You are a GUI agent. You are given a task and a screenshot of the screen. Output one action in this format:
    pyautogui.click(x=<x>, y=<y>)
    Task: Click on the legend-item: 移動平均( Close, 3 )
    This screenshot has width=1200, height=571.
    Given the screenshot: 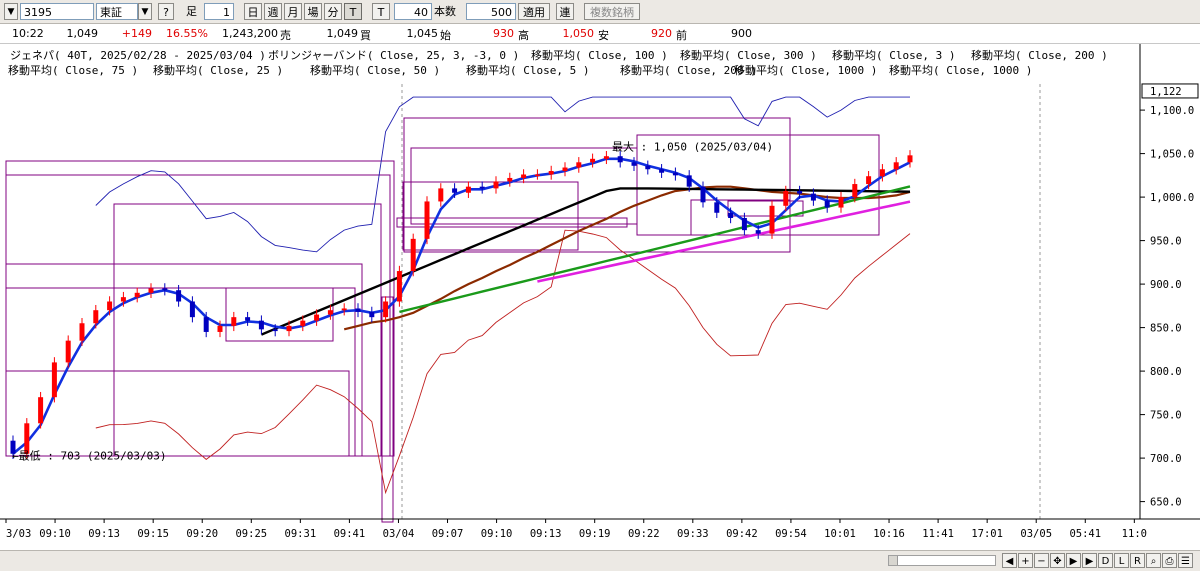 What is the action you would take?
    pyautogui.click(x=893, y=55)
    